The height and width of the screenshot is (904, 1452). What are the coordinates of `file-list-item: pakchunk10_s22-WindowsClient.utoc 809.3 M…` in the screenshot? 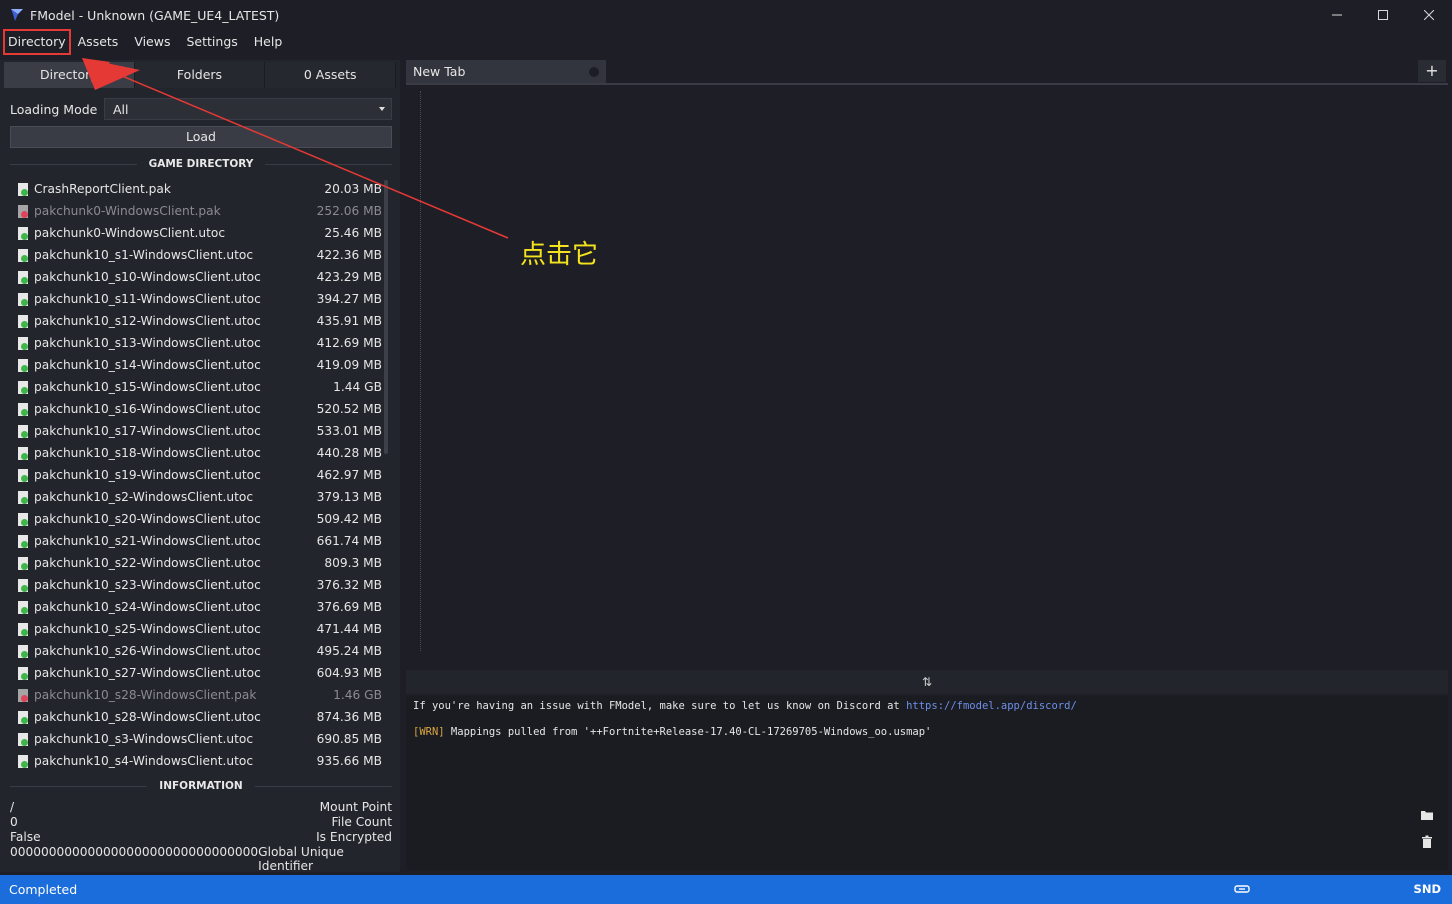 It's located at (196, 563).